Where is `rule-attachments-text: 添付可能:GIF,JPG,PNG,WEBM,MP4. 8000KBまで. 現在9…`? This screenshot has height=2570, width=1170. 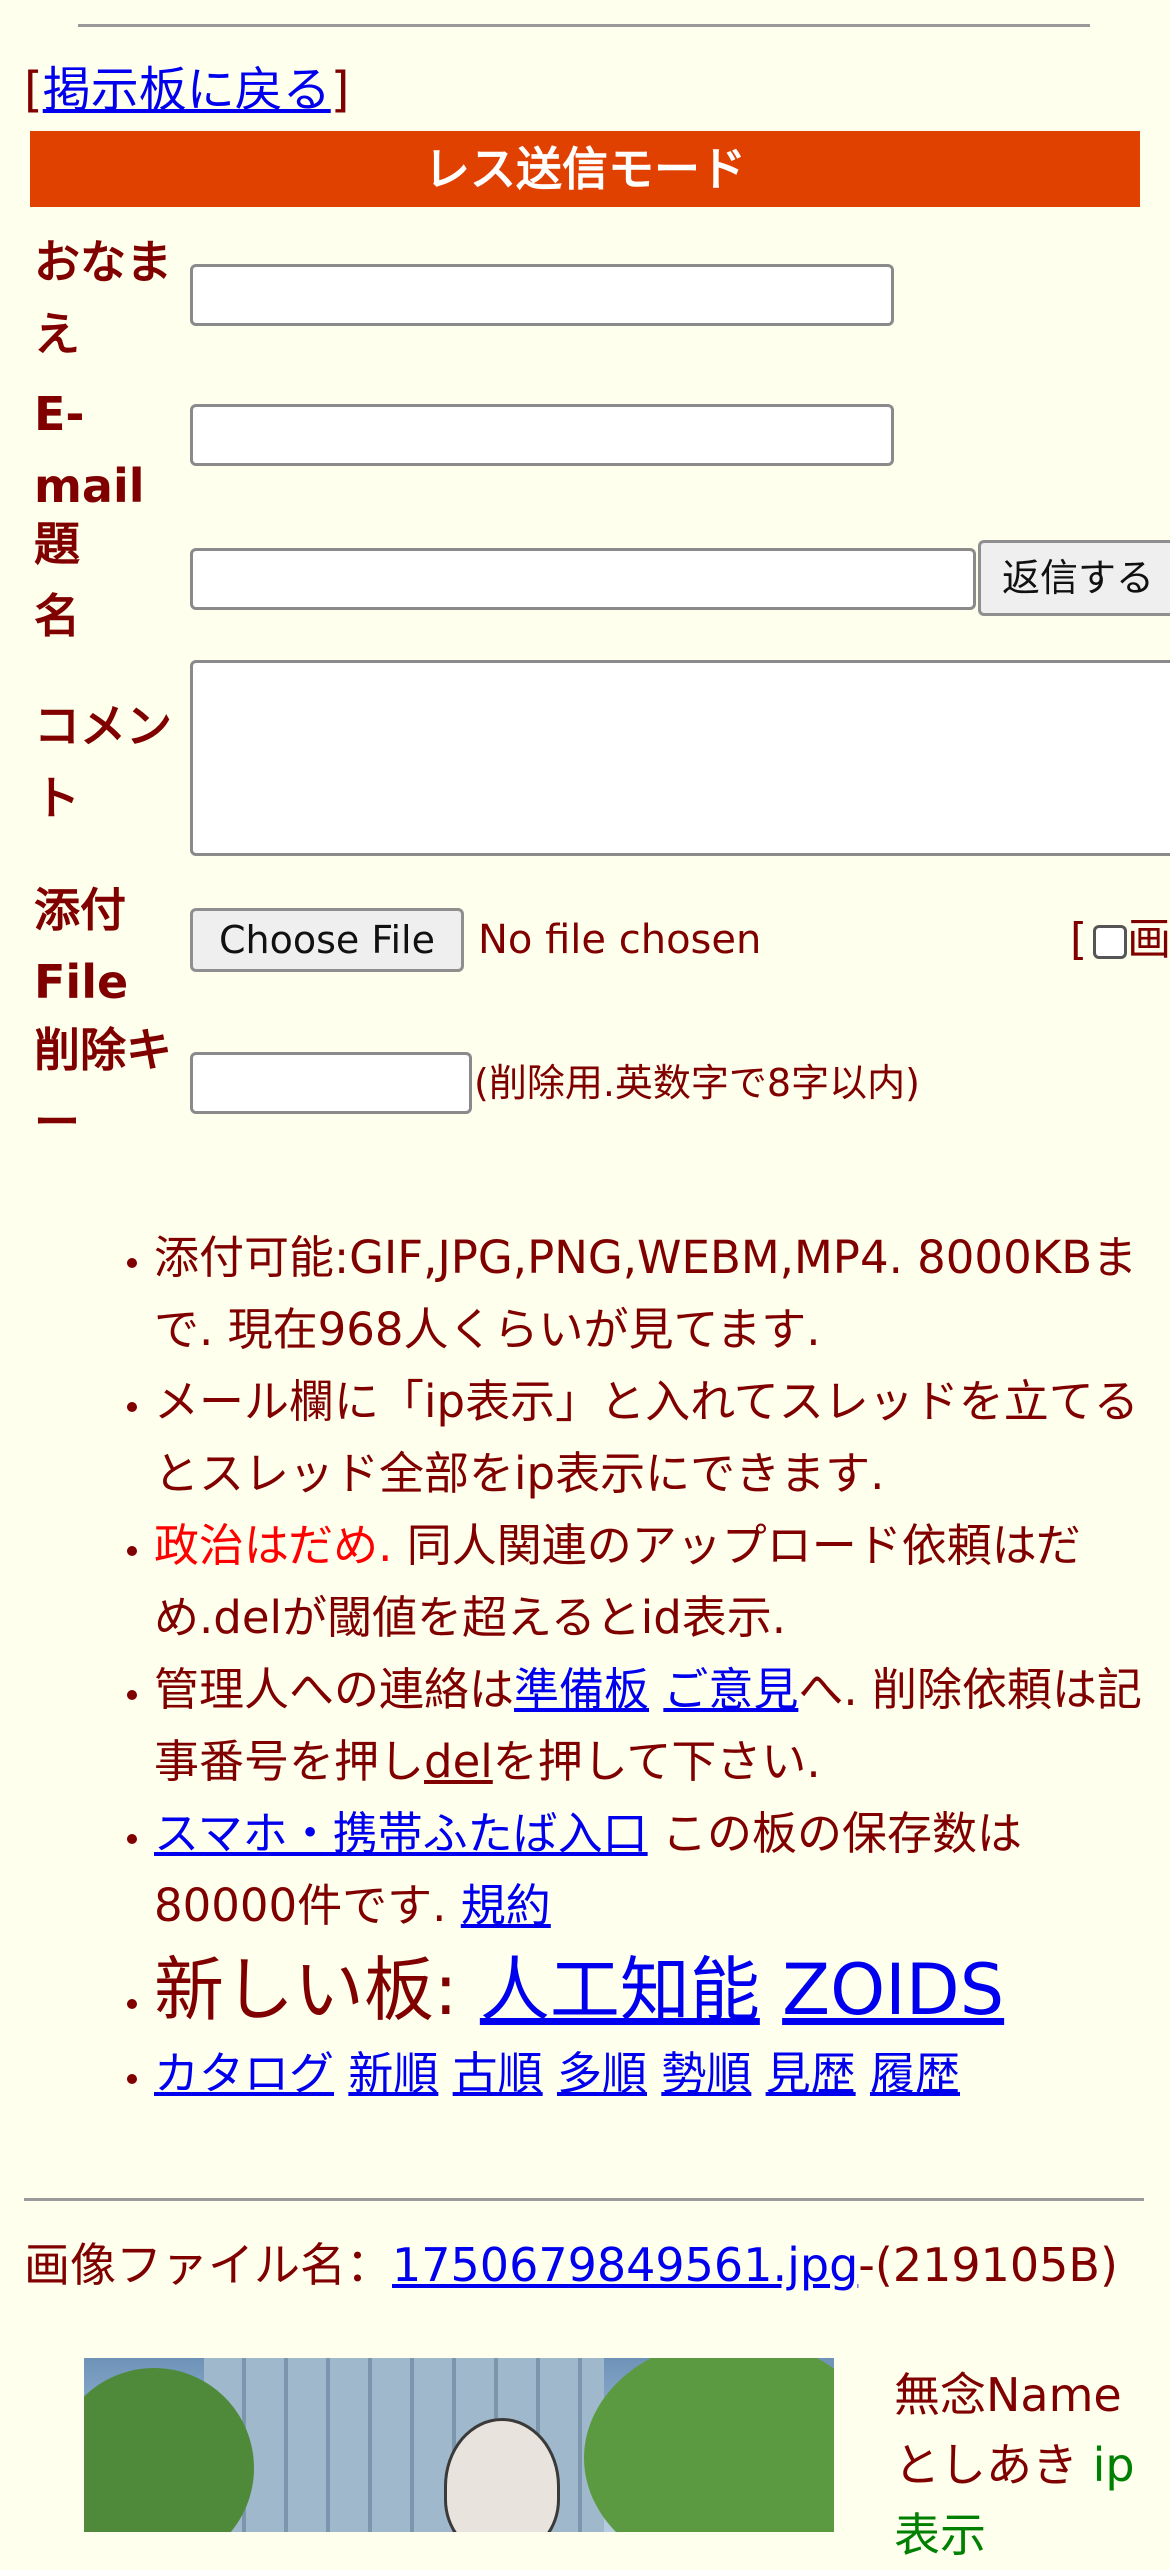
rule-attachments-text: 添付可能:GIF,JPG,PNG,WEBM,MP4. 8000KBまで. 現在9… is located at coordinates (646, 1293).